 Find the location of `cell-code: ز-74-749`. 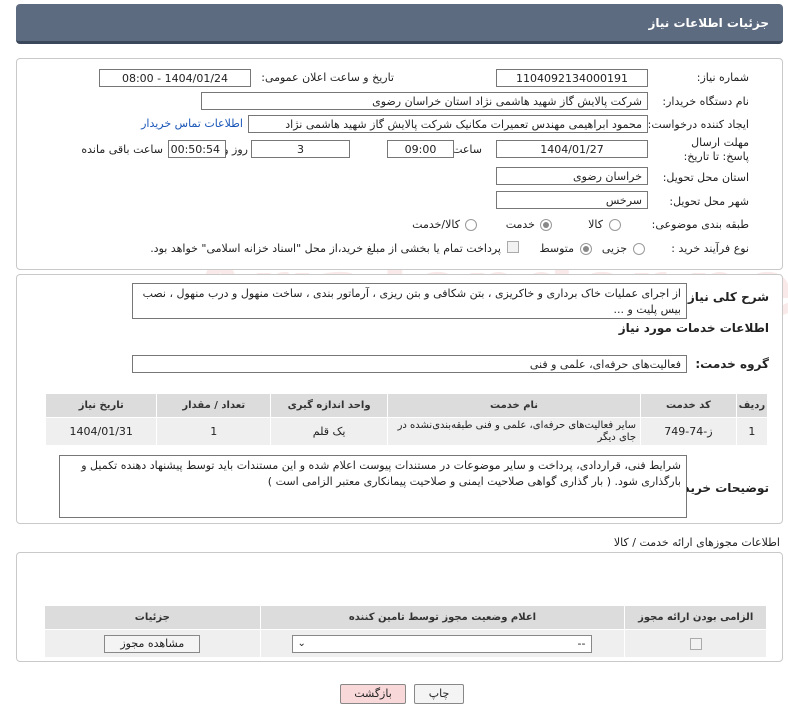

cell-code: ز-74-749 is located at coordinates (688, 431).